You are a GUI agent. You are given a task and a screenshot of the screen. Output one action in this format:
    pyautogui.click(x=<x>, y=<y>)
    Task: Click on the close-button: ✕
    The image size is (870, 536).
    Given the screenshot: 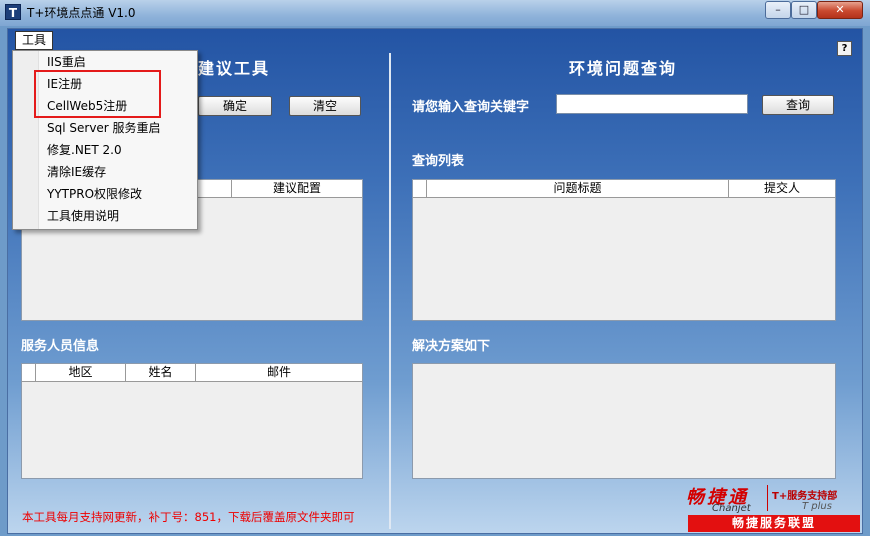 What is the action you would take?
    pyautogui.click(x=840, y=10)
    